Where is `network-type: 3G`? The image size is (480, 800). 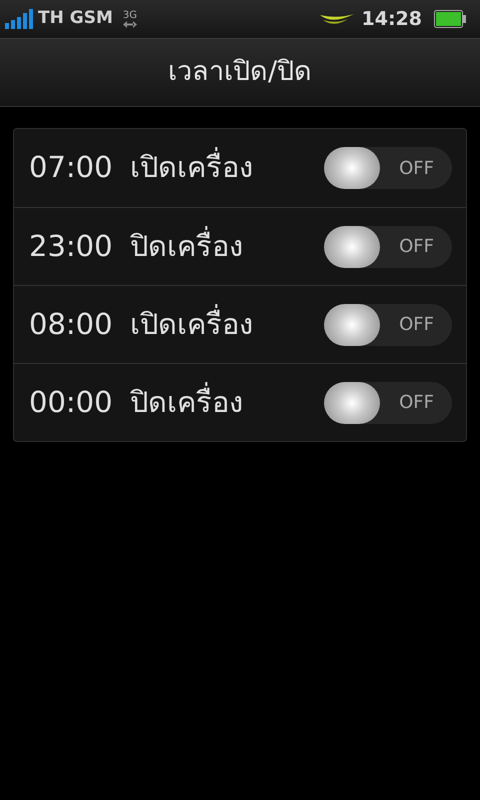
network-type: 3G is located at coordinates (129, 15).